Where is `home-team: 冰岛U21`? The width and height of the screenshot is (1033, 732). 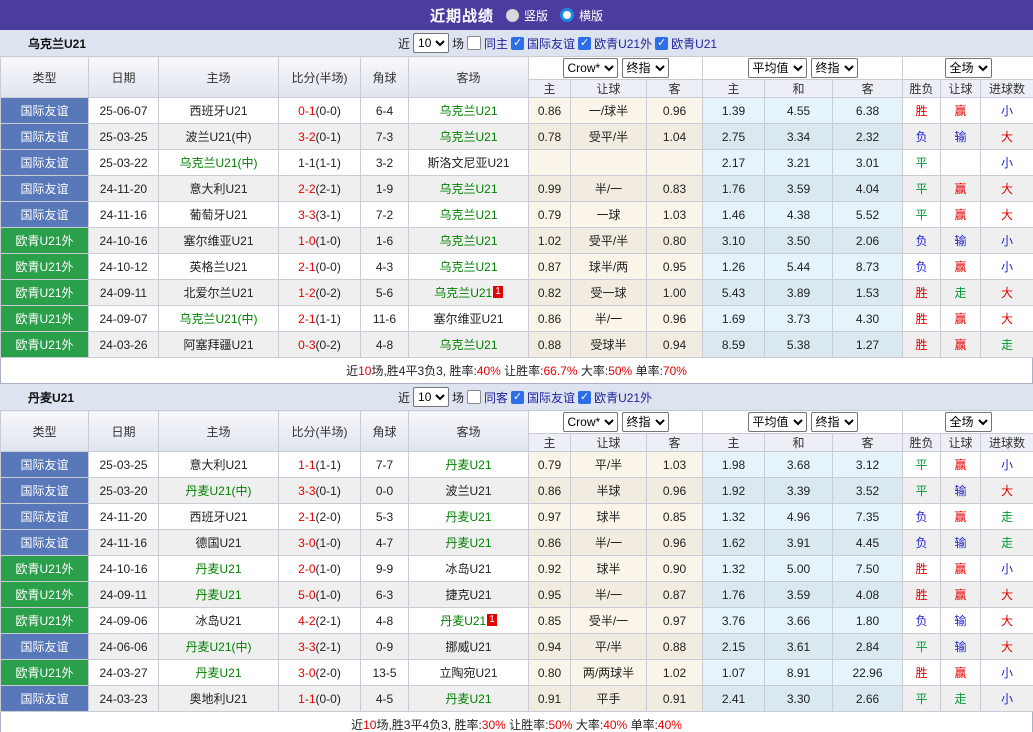
home-team: 冰岛U21 is located at coordinates (218, 620).